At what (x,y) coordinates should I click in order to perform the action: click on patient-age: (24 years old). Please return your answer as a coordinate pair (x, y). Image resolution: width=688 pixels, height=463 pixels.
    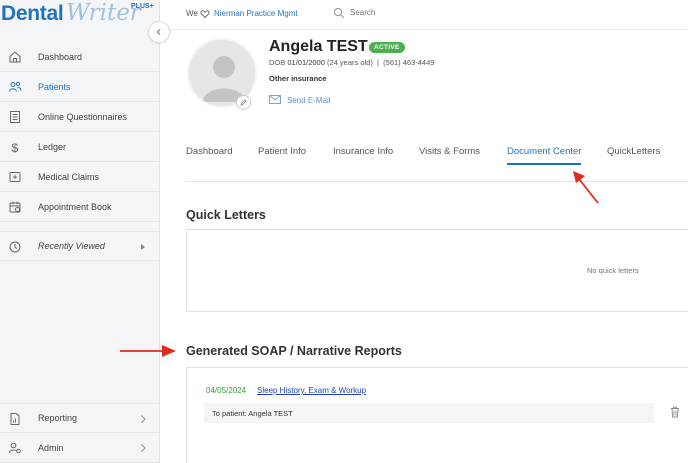
    Looking at the image, I should click on (350, 62).